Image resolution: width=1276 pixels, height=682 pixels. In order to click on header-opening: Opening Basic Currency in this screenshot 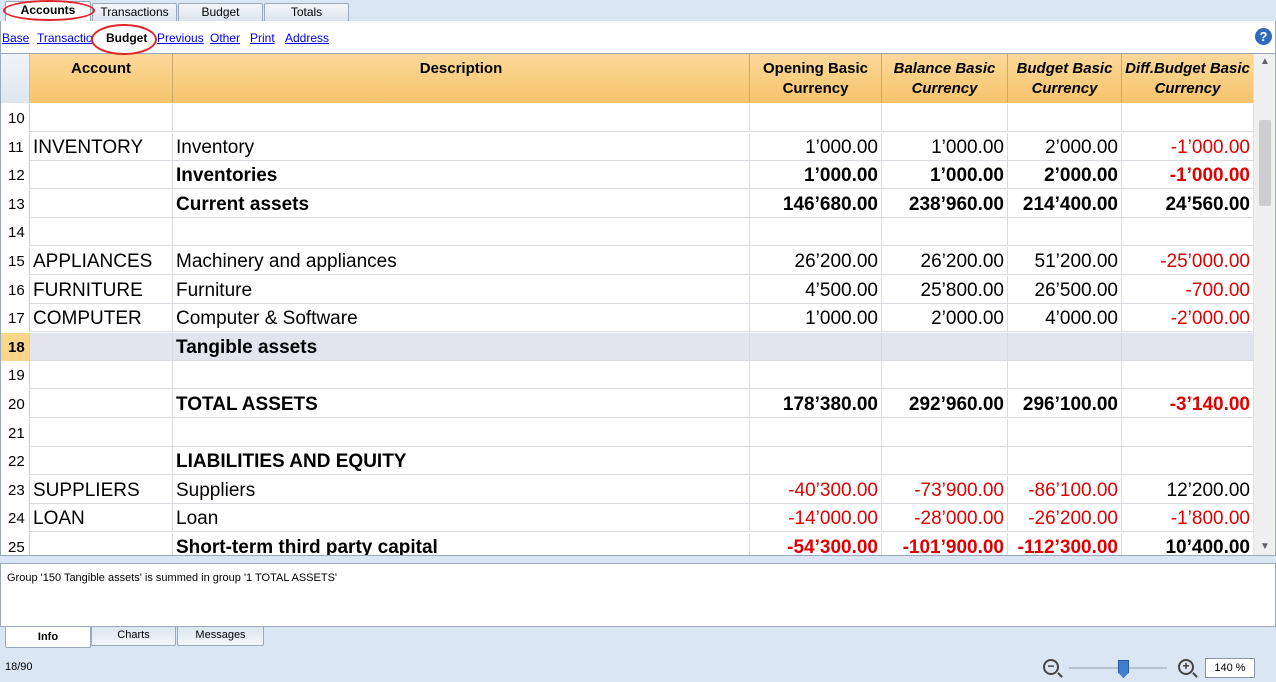, I will do `click(816, 78)`.